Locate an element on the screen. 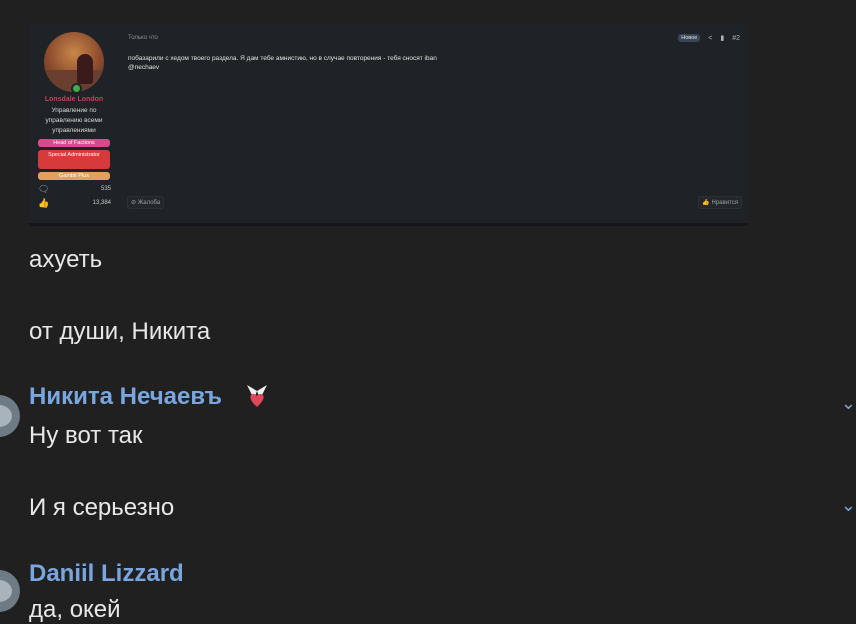 The image size is (856, 624). reactions-stat: 👍 13,384 is located at coordinates (74, 204).